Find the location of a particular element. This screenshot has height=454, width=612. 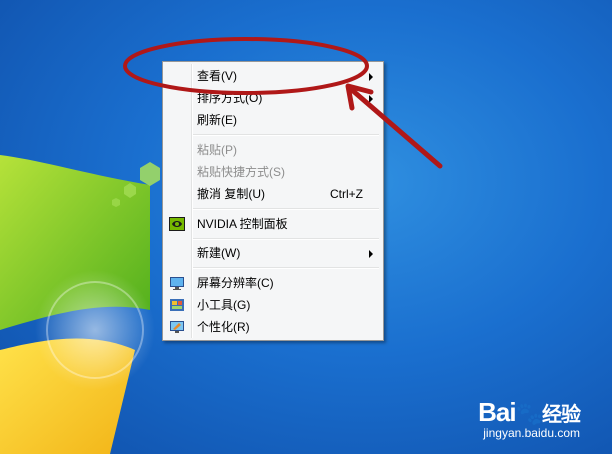

menu-item-label: 撤消 复制(U) is located at coordinates (231, 194).